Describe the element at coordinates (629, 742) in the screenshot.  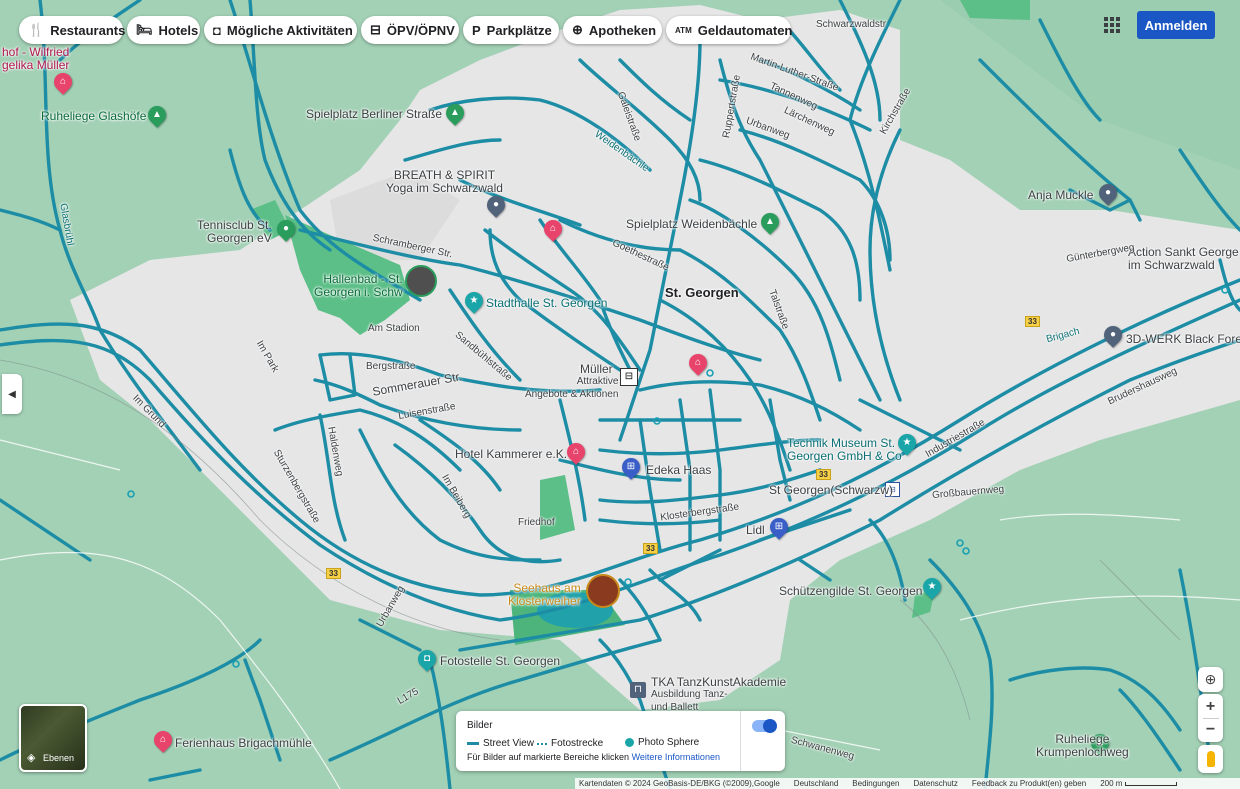
I see `photo-sphere-icon` at that location.